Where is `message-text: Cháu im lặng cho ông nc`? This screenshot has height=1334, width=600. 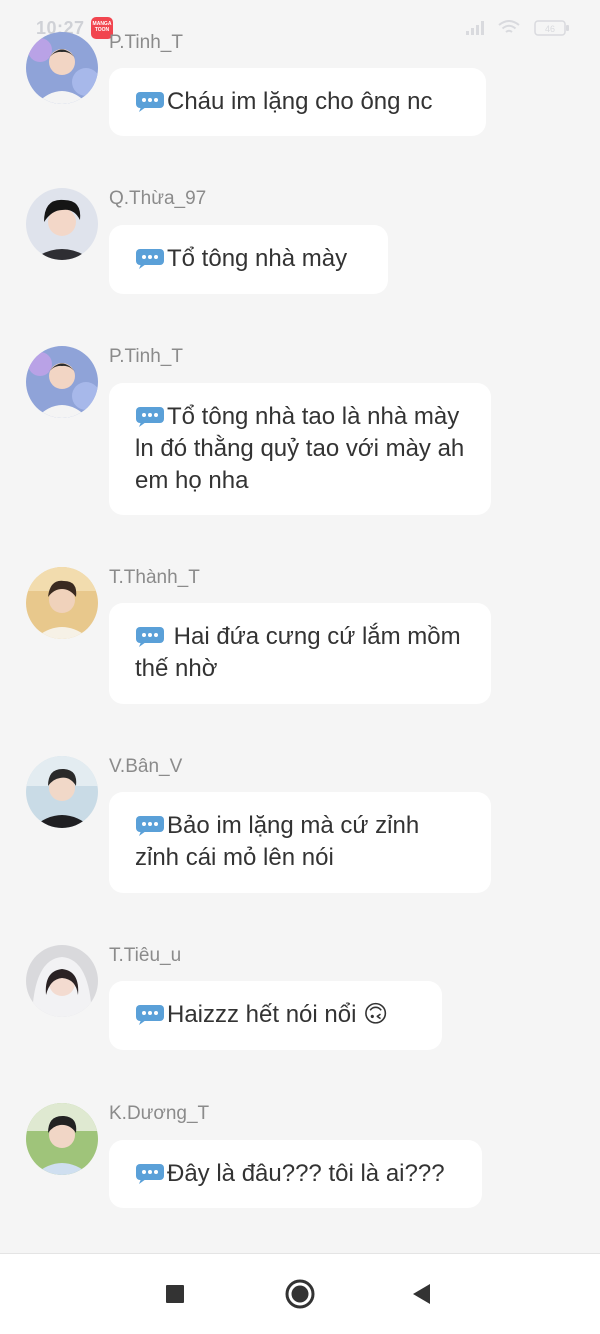 message-text: Cháu im lặng cho ông nc is located at coordinates (300, 101).